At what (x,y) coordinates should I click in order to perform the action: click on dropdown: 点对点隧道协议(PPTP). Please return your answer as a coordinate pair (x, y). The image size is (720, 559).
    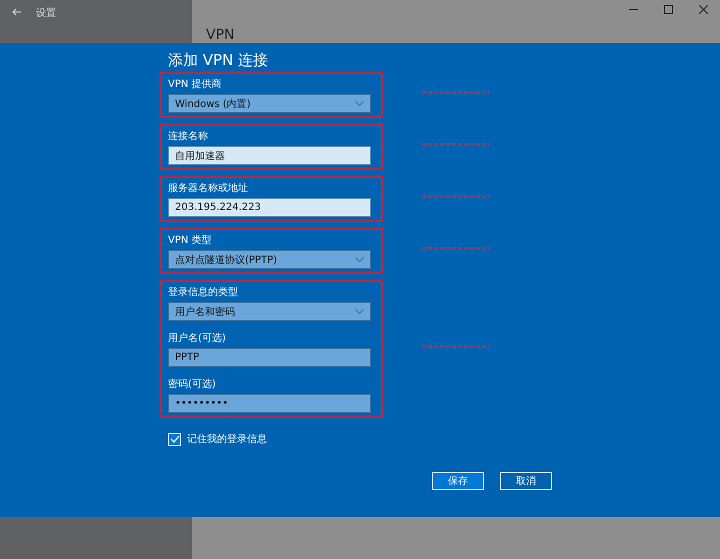
    Looking at the image, I should click on (269, 259).